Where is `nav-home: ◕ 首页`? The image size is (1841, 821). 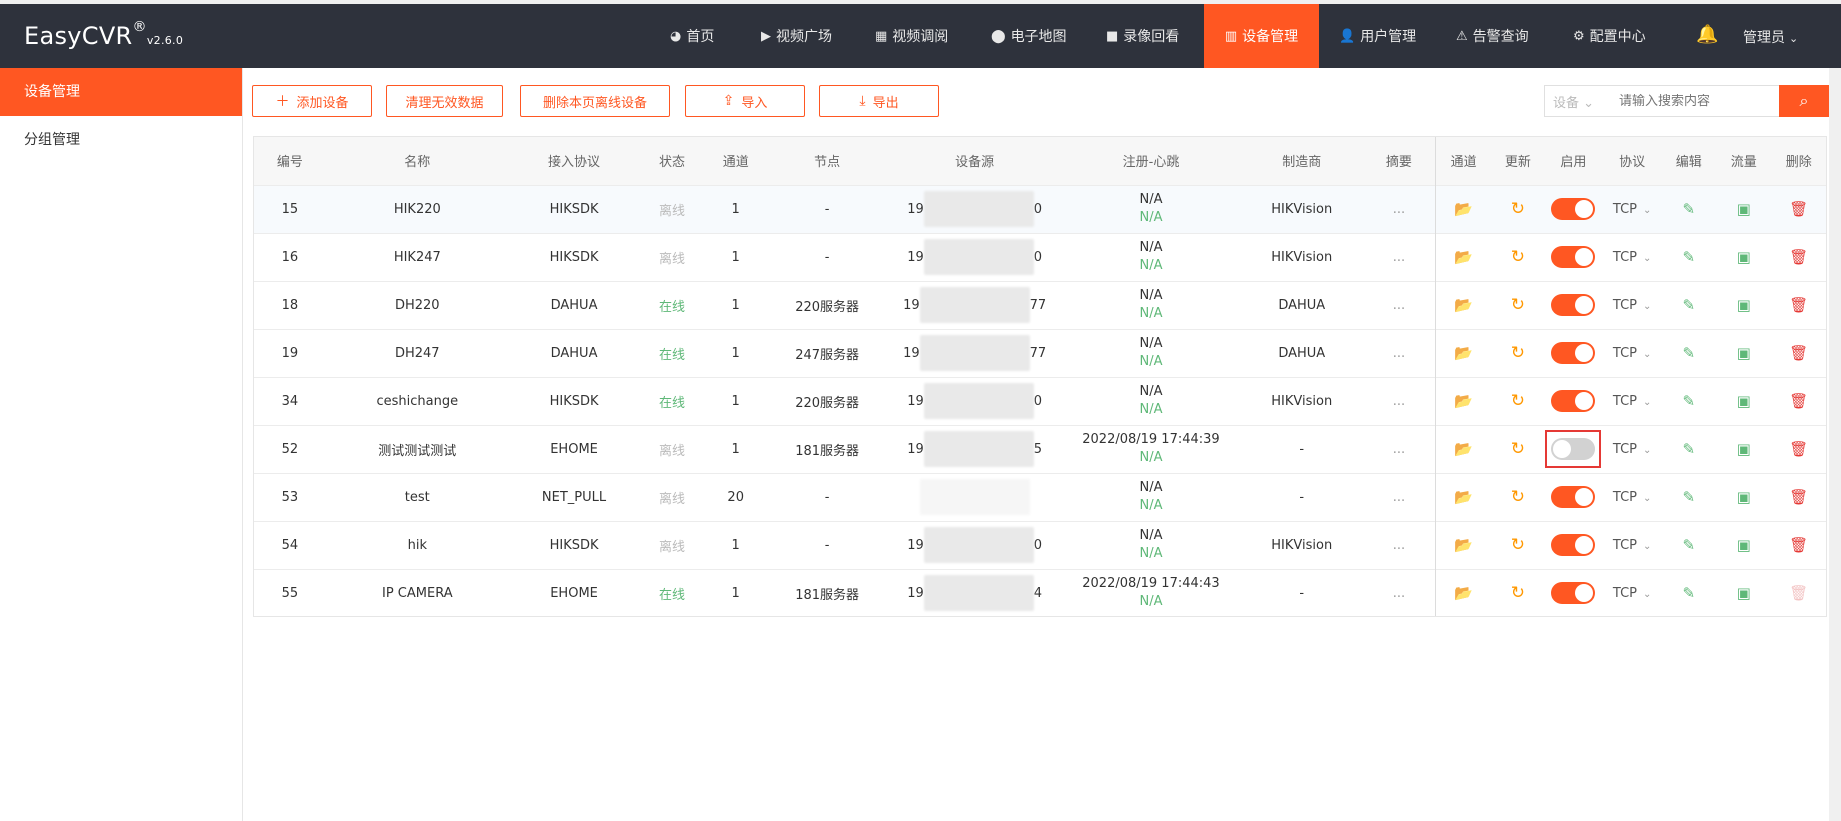 nav-home: ◕ 首页 is located at coordinates (692, 36).